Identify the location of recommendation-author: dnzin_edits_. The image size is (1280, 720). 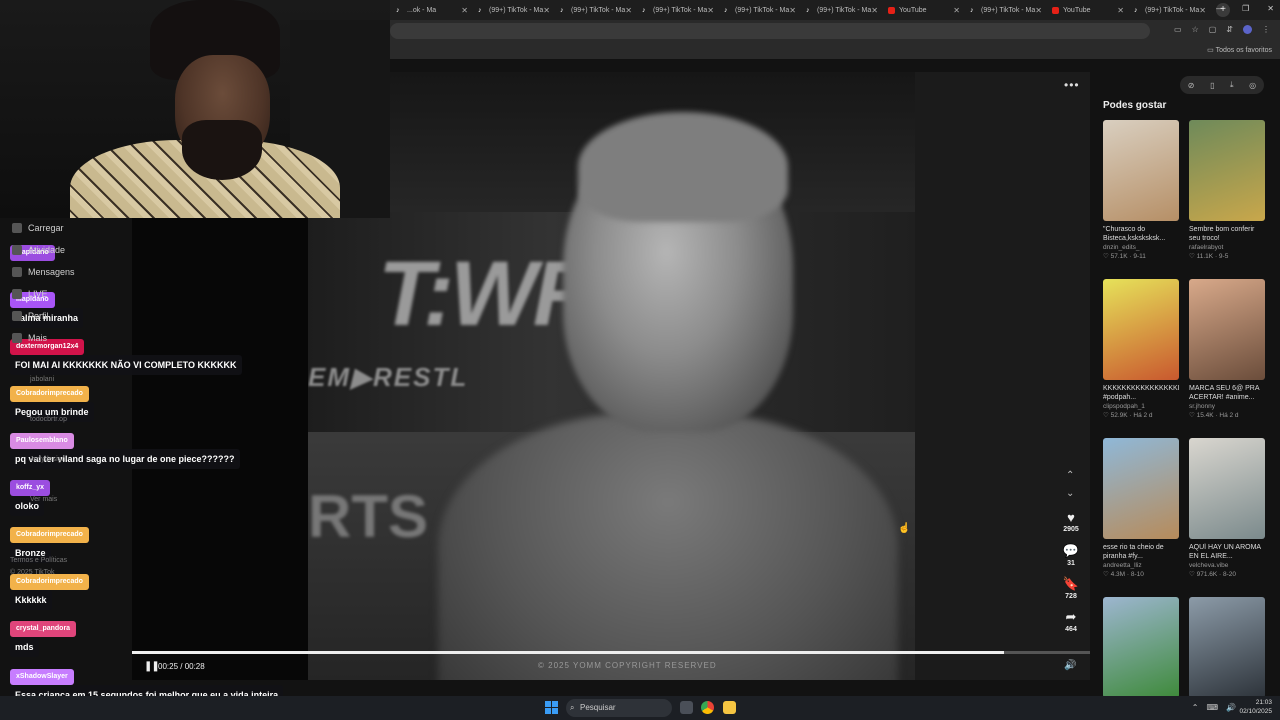
(1141, 247).